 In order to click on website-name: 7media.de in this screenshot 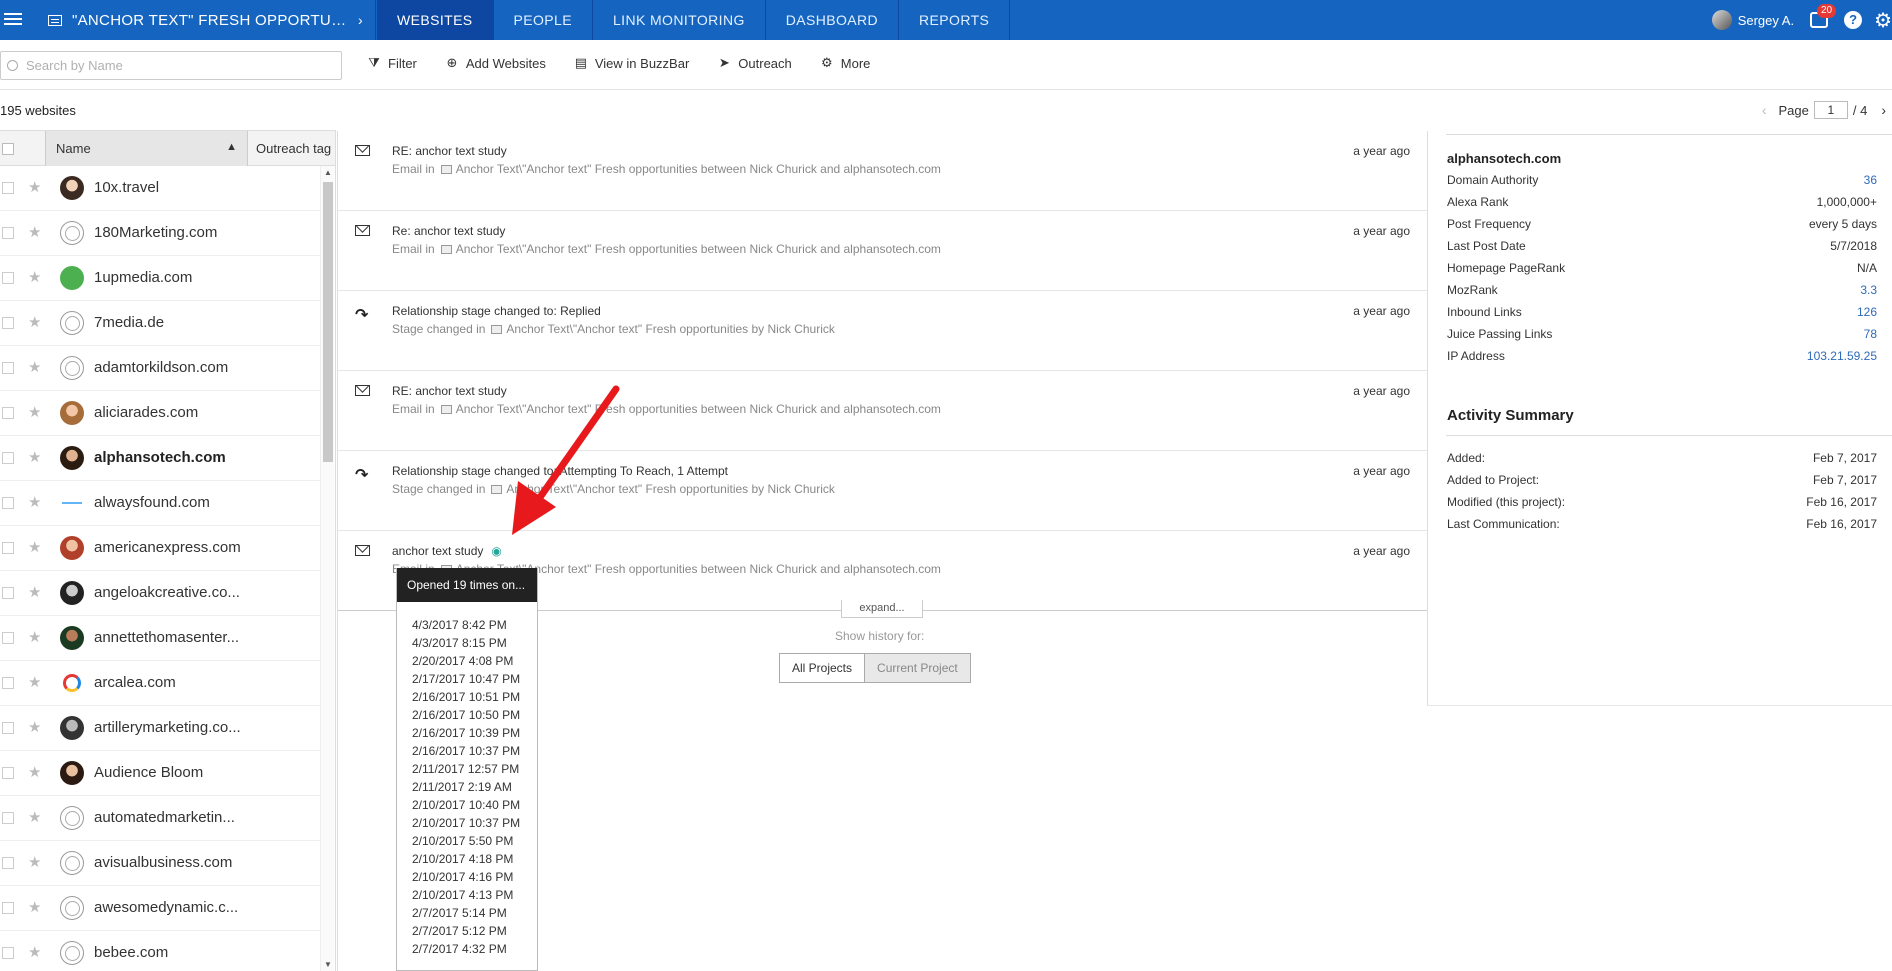, I will do `click(129, 322)`.